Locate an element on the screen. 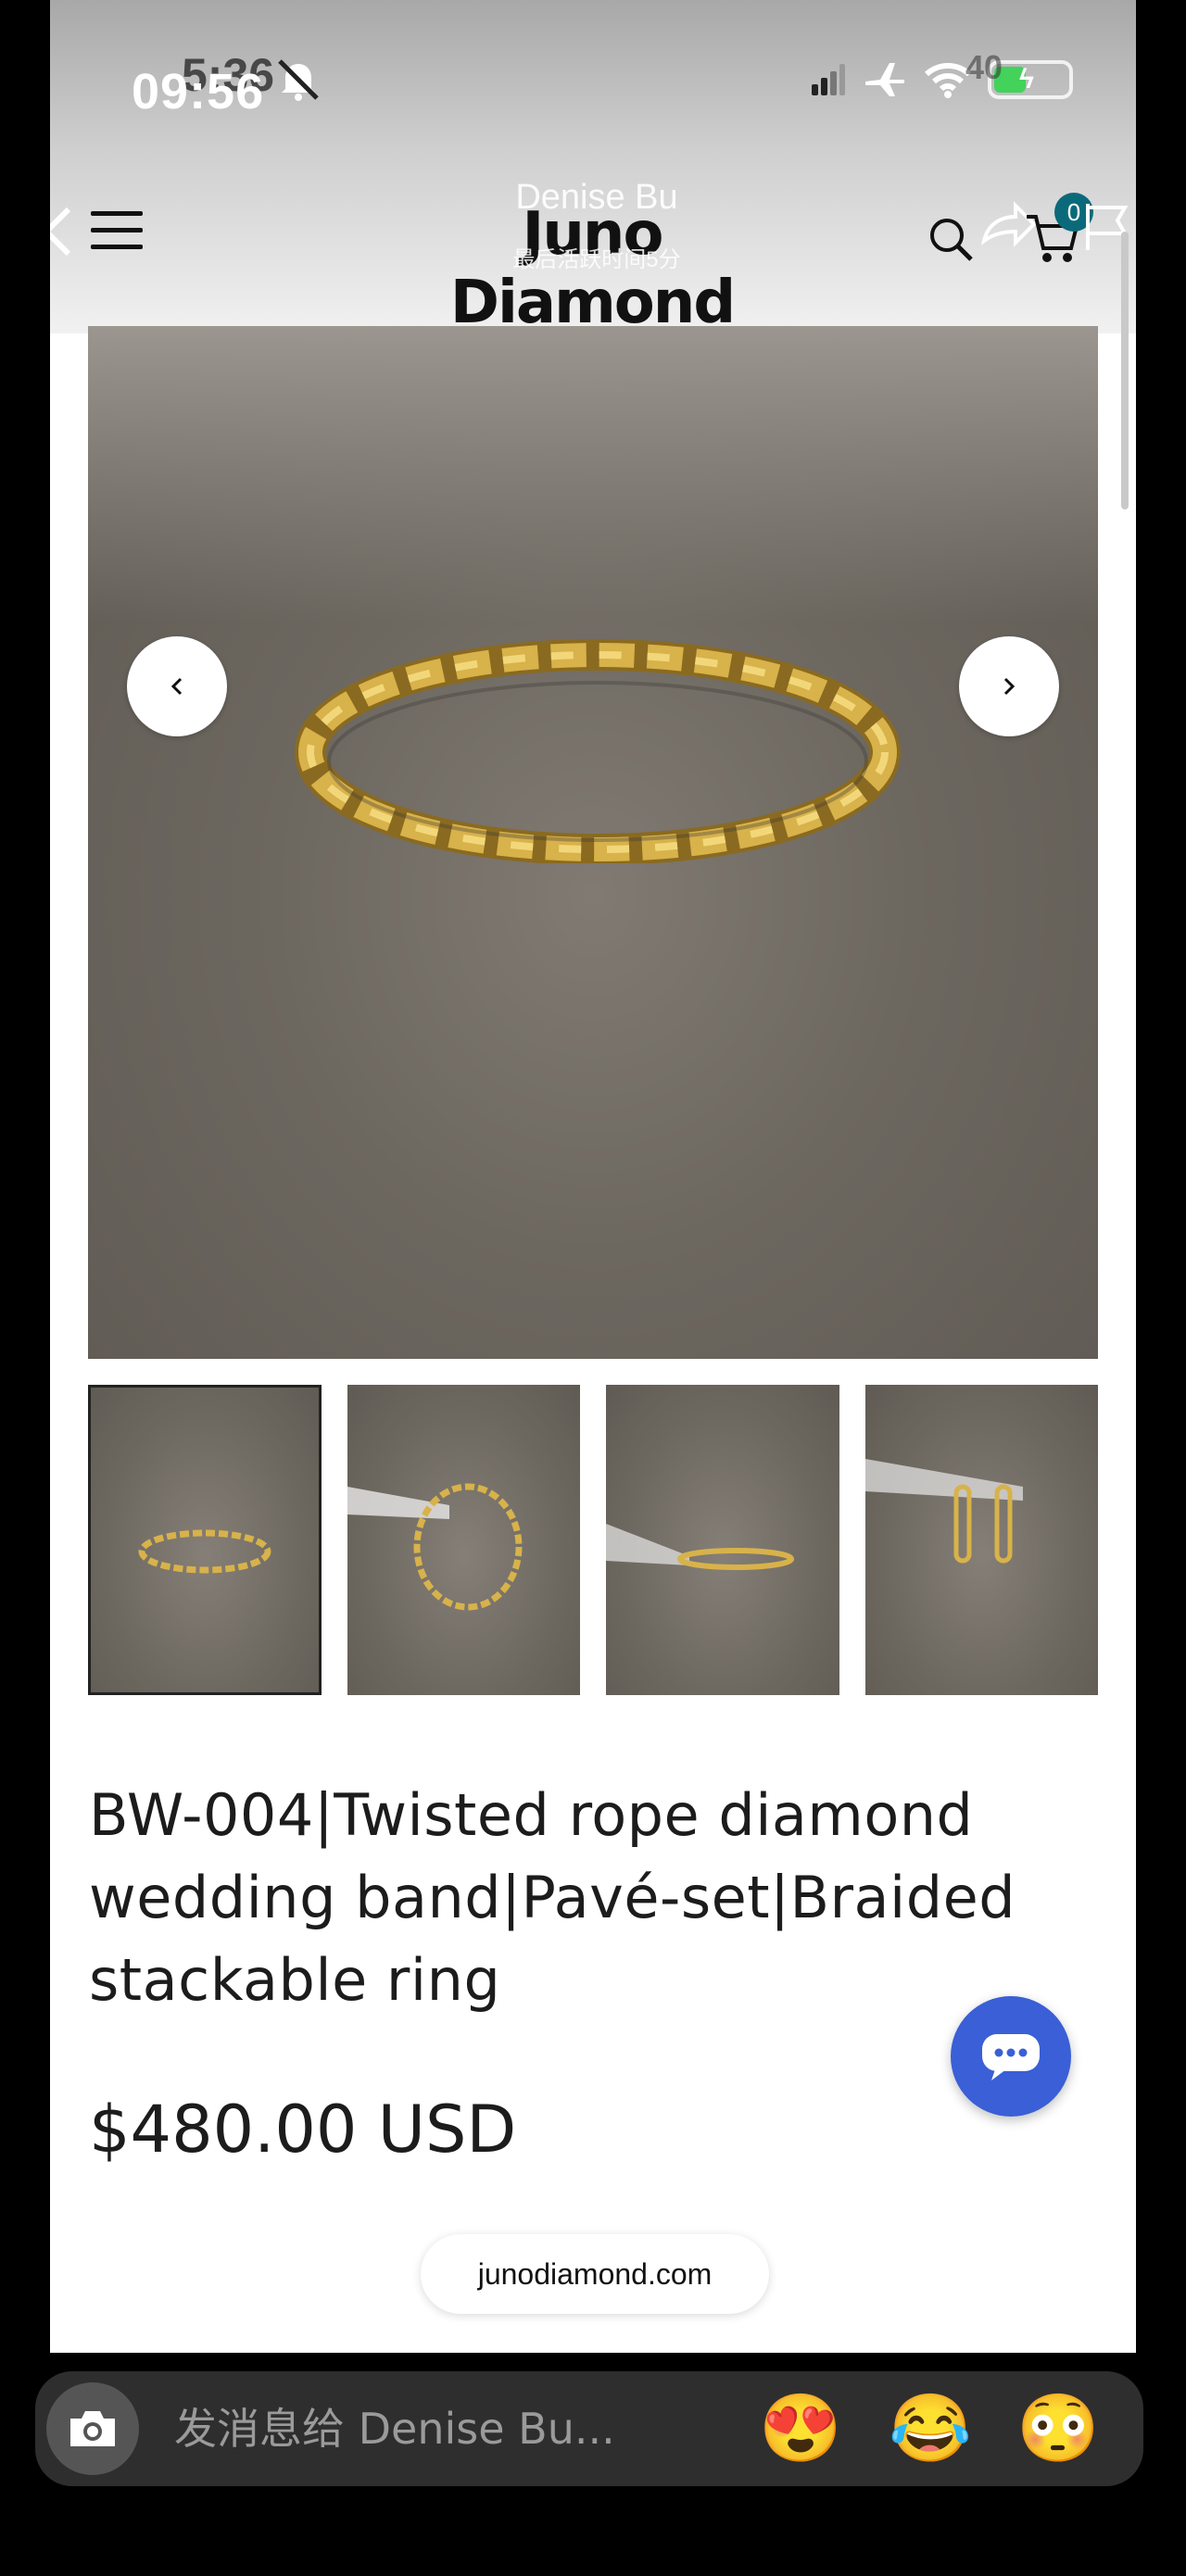 The image size is (1186, 2576). bell-slash-icon is located at coordinates (298, 80).